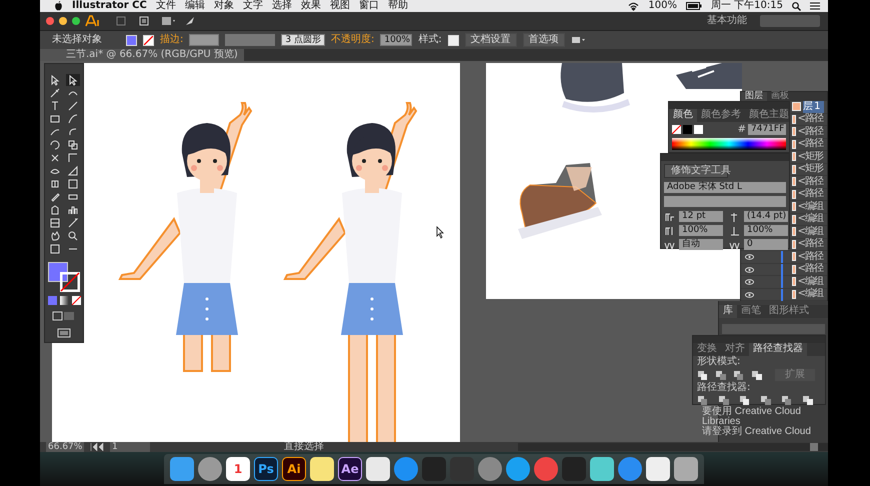 The width and height of the screenshot is (870, 486). What do you see at coordinates (778, 349) in the screenshot?
I see `panel-tab: 路径查找器` at bounding box center [778, 349].